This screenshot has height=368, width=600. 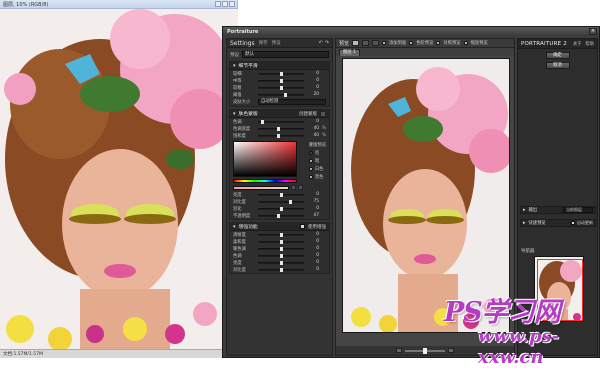 I want to click on use-enhance-option: 使用增强, so click(x=313, y=227).